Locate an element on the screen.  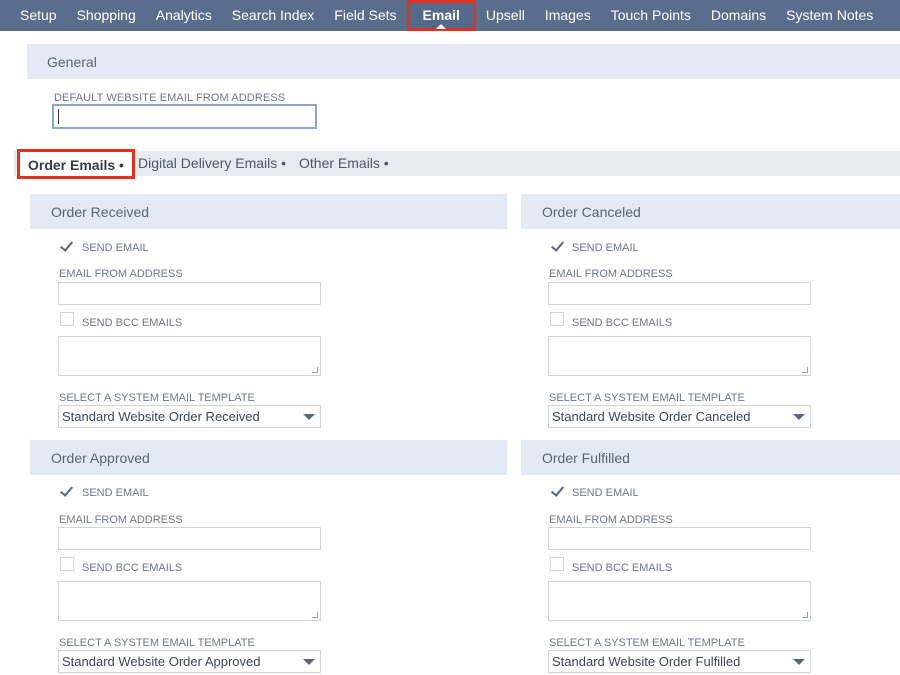
default-email-label: DEFAULT WEBSITE EMAIL FROM ADDRESS is located at coordinates (170, 98).